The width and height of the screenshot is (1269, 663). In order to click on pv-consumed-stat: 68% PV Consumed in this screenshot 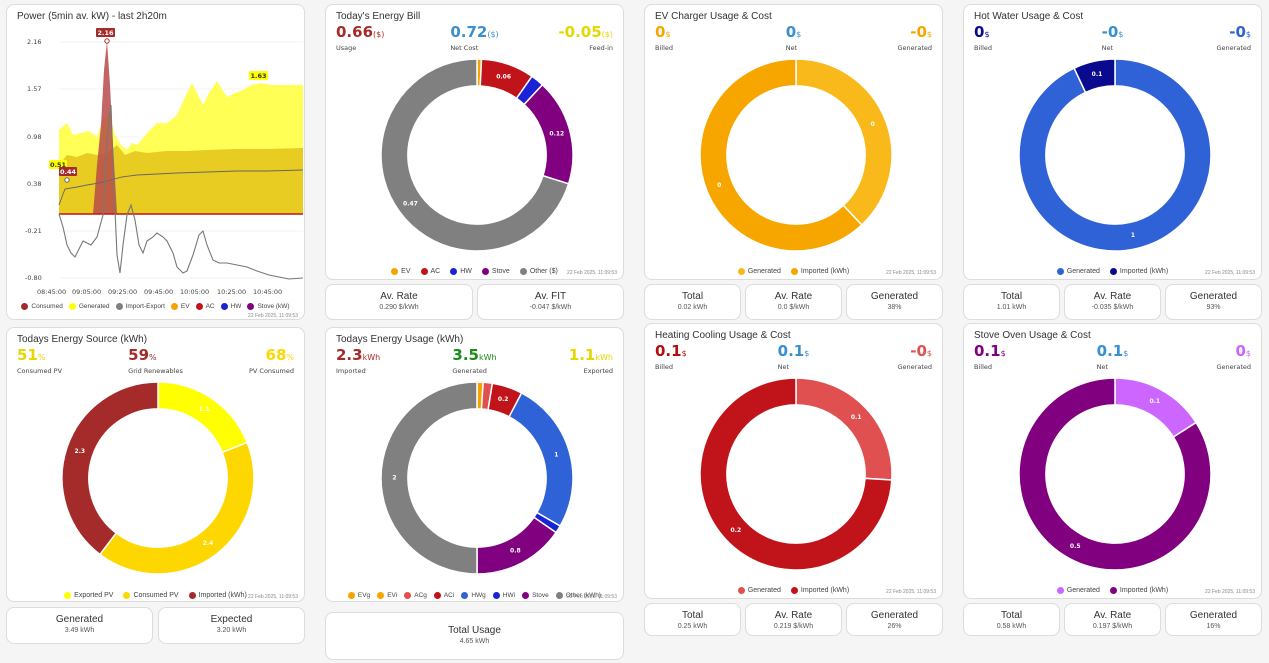, I will do `click(271, 360)`.